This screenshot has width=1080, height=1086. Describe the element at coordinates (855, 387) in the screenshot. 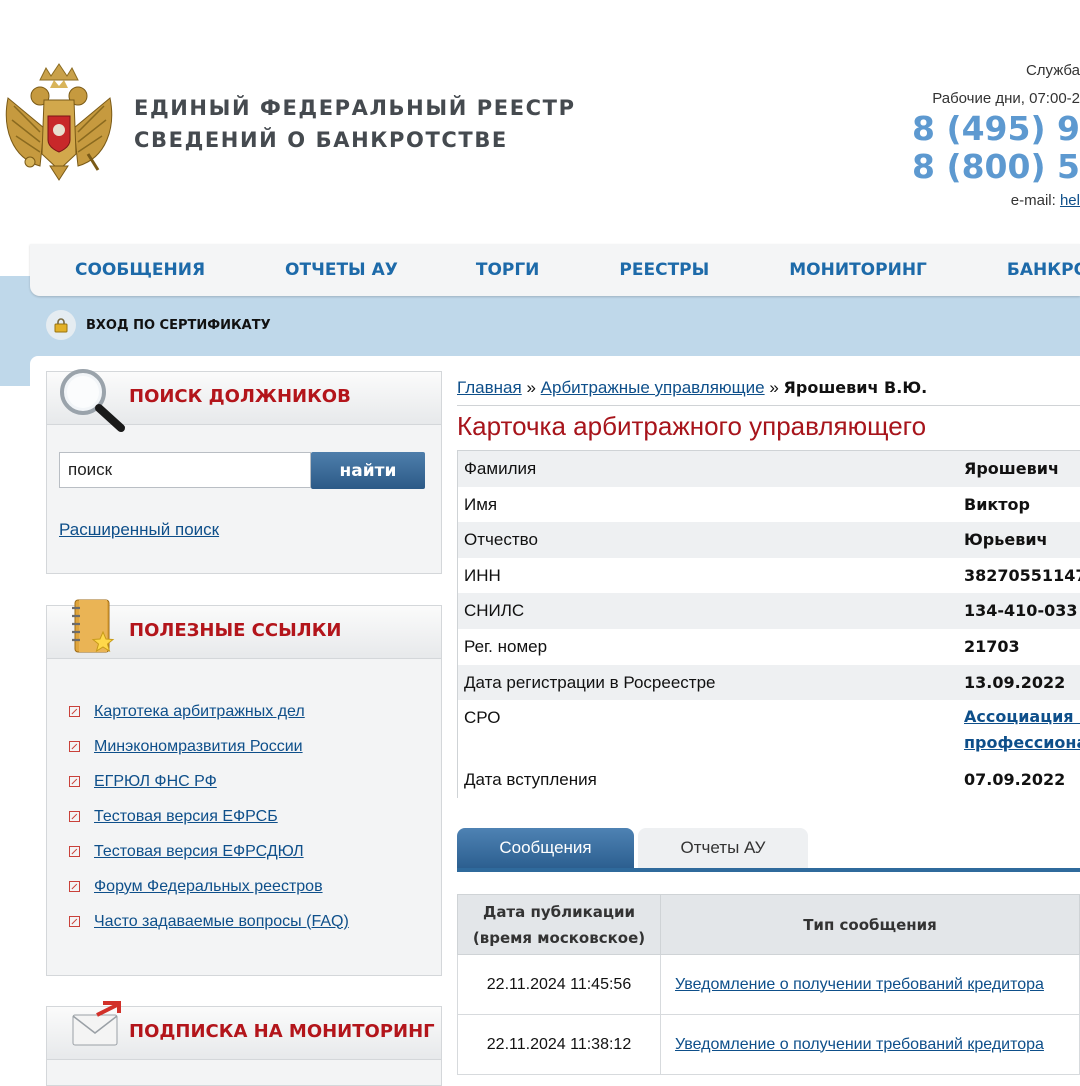

I see `breadcrumb-current: Ярошевич В.Ю.` at that location.